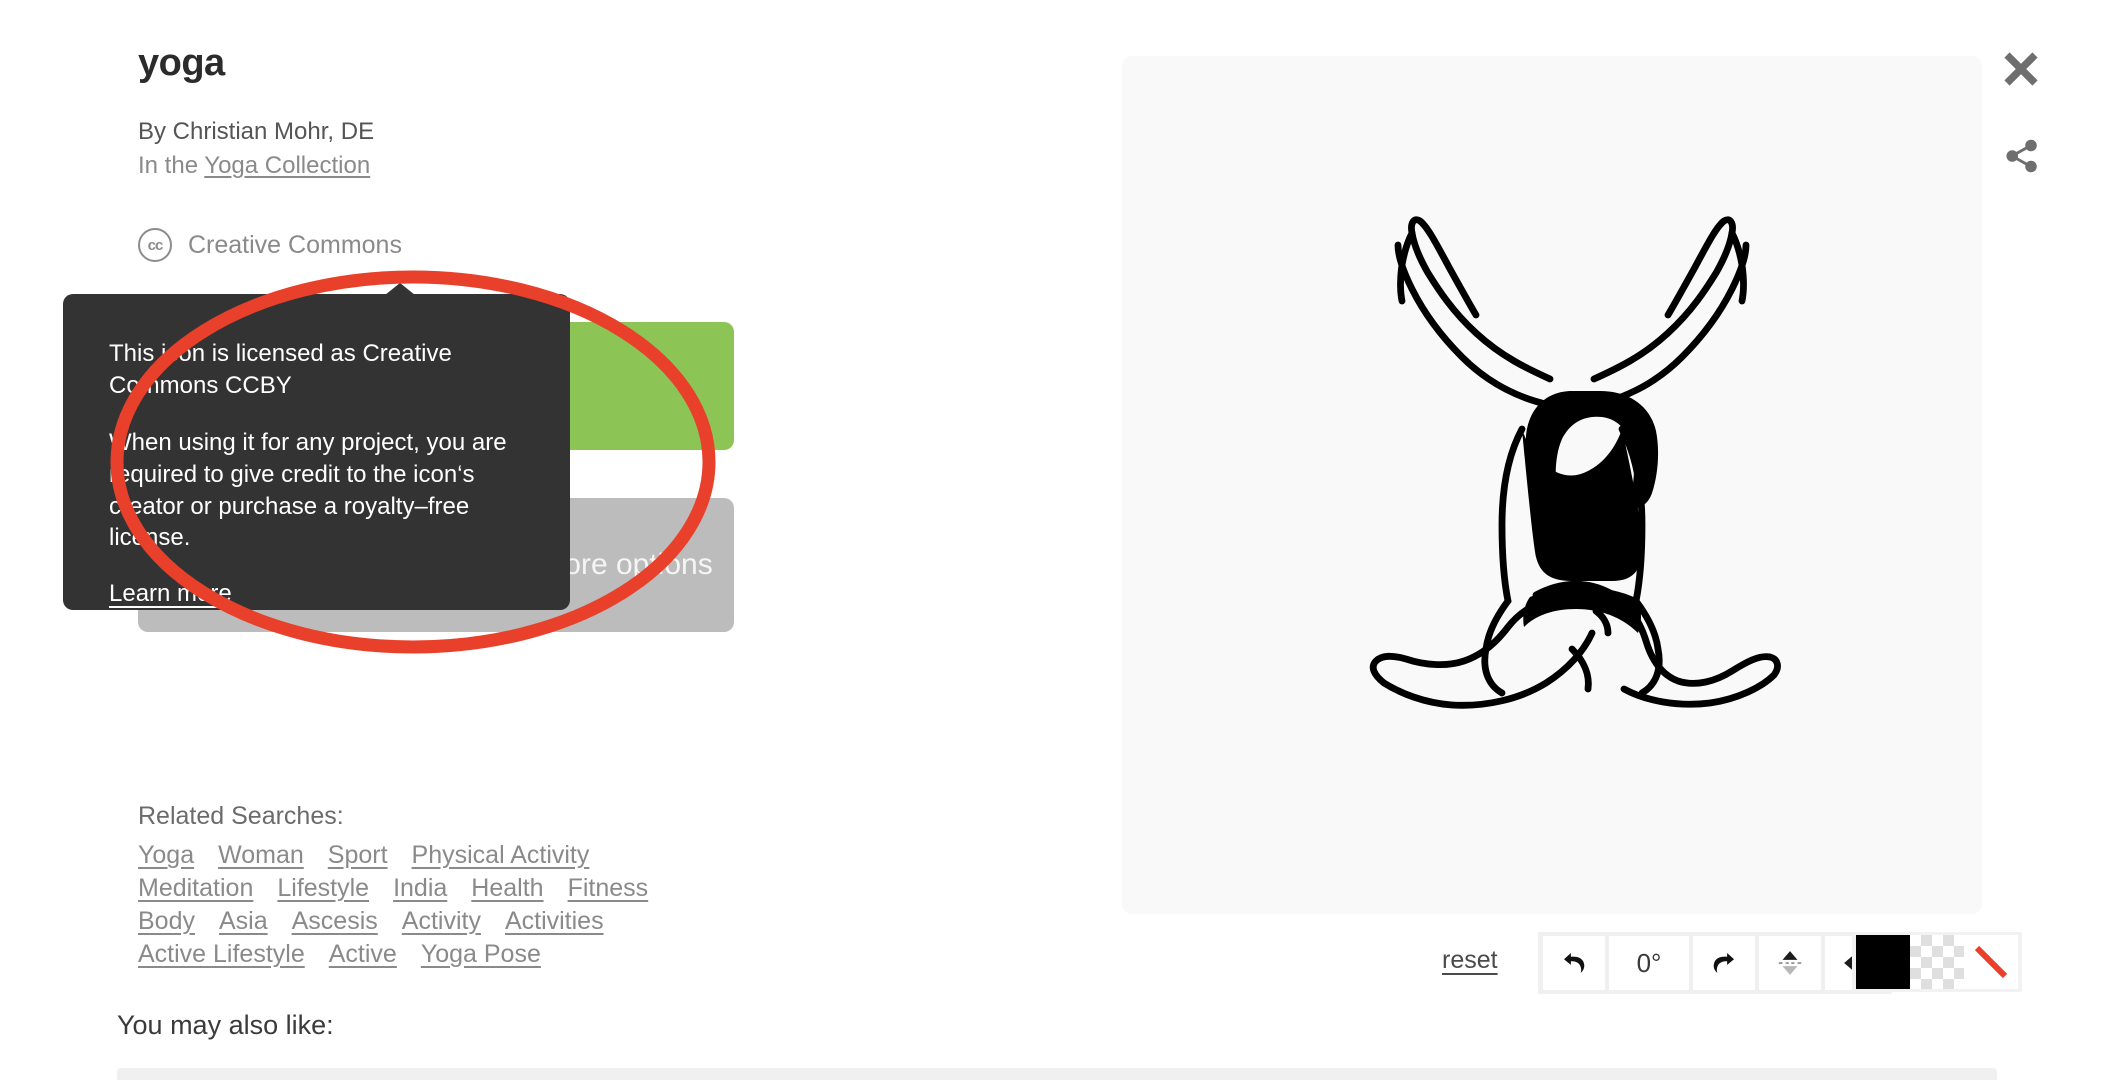 Image resolution: width=2114 pixels, height=1080 pixels. Describe the element at coordinates (507, 888) in the screenshot. I see `related-tag: Health` at that location.